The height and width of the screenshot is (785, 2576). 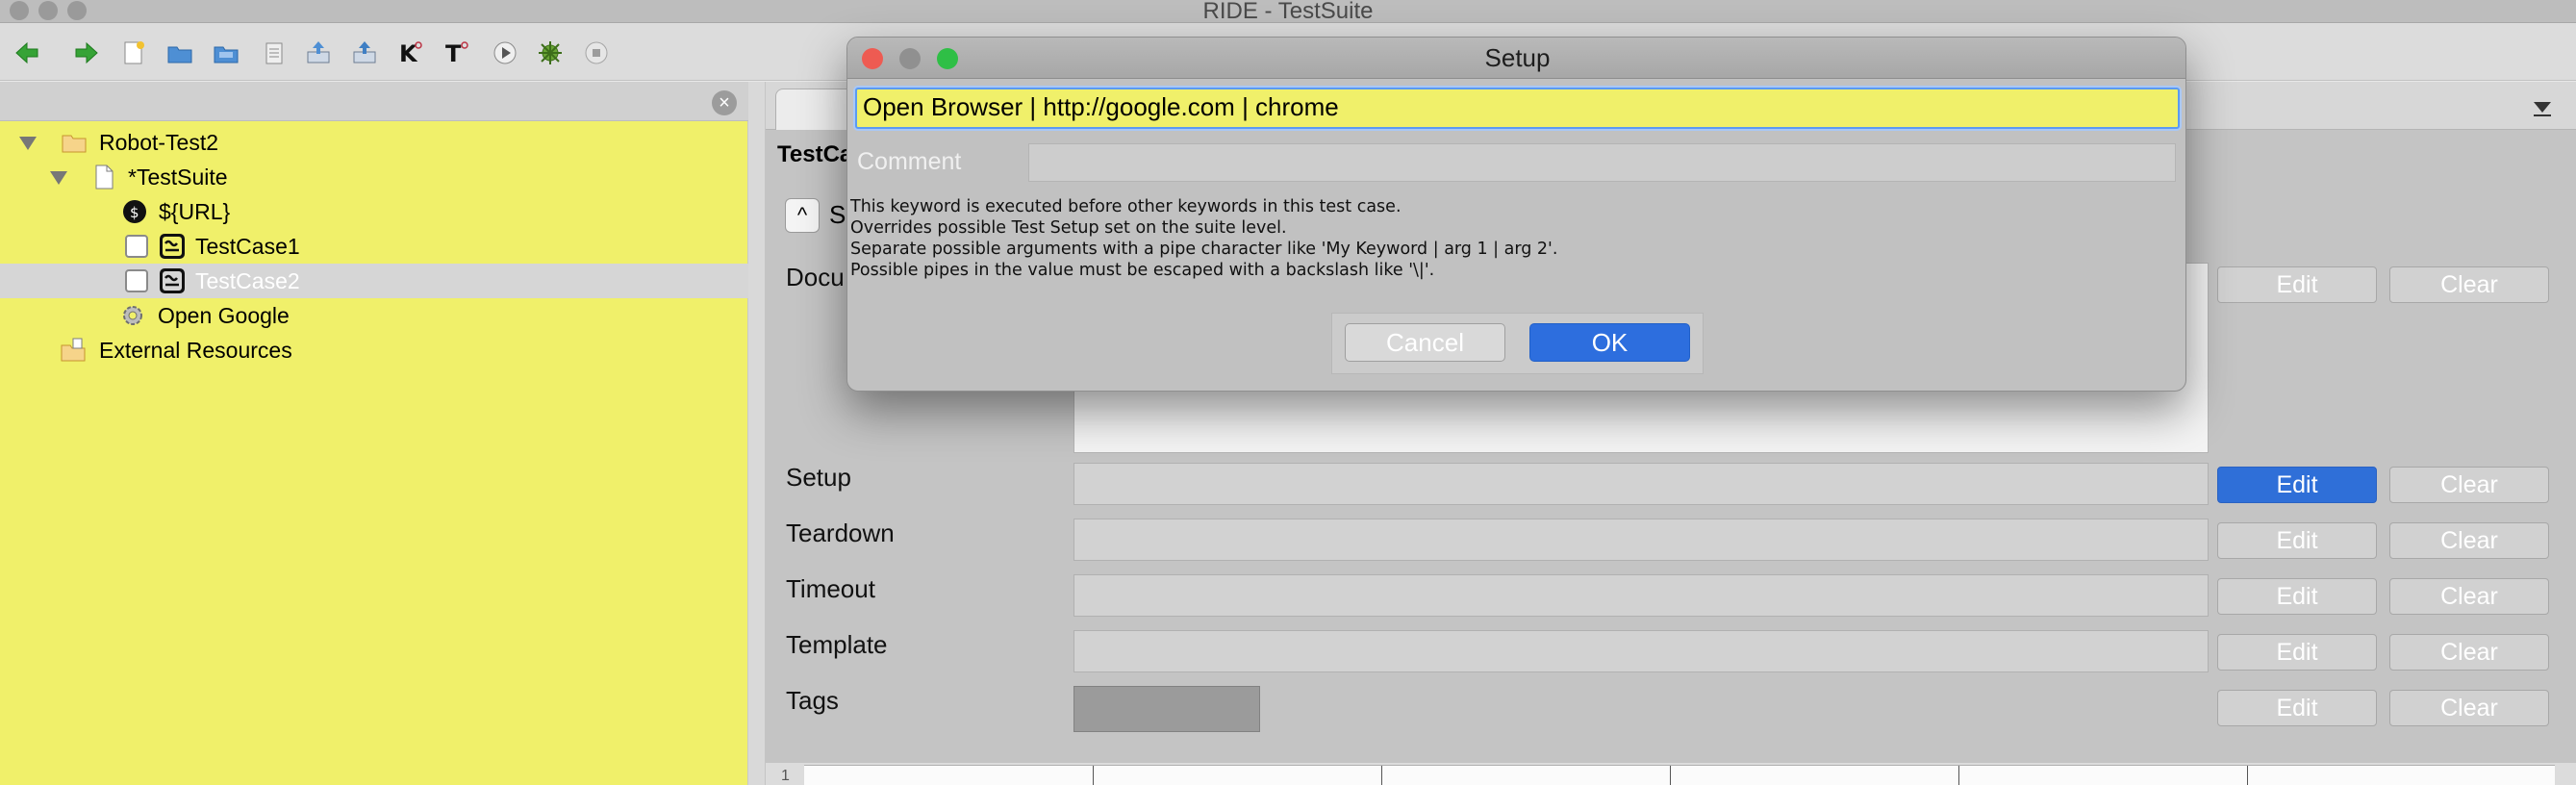 I want to click on tree-item-external-resources: External Resources, so click(x=374, y=350).